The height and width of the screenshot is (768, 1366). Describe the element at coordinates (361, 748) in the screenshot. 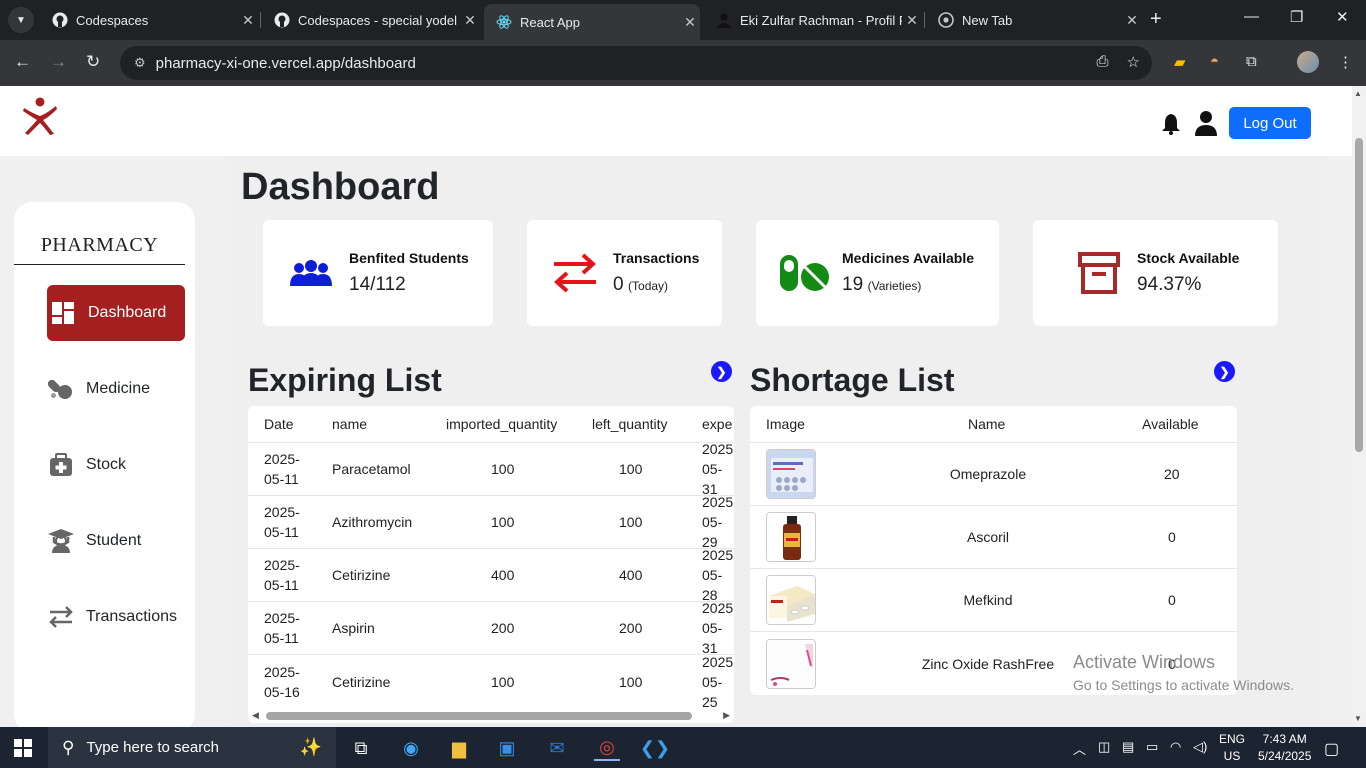

I see `task-view-icon: ⧉` at that location.